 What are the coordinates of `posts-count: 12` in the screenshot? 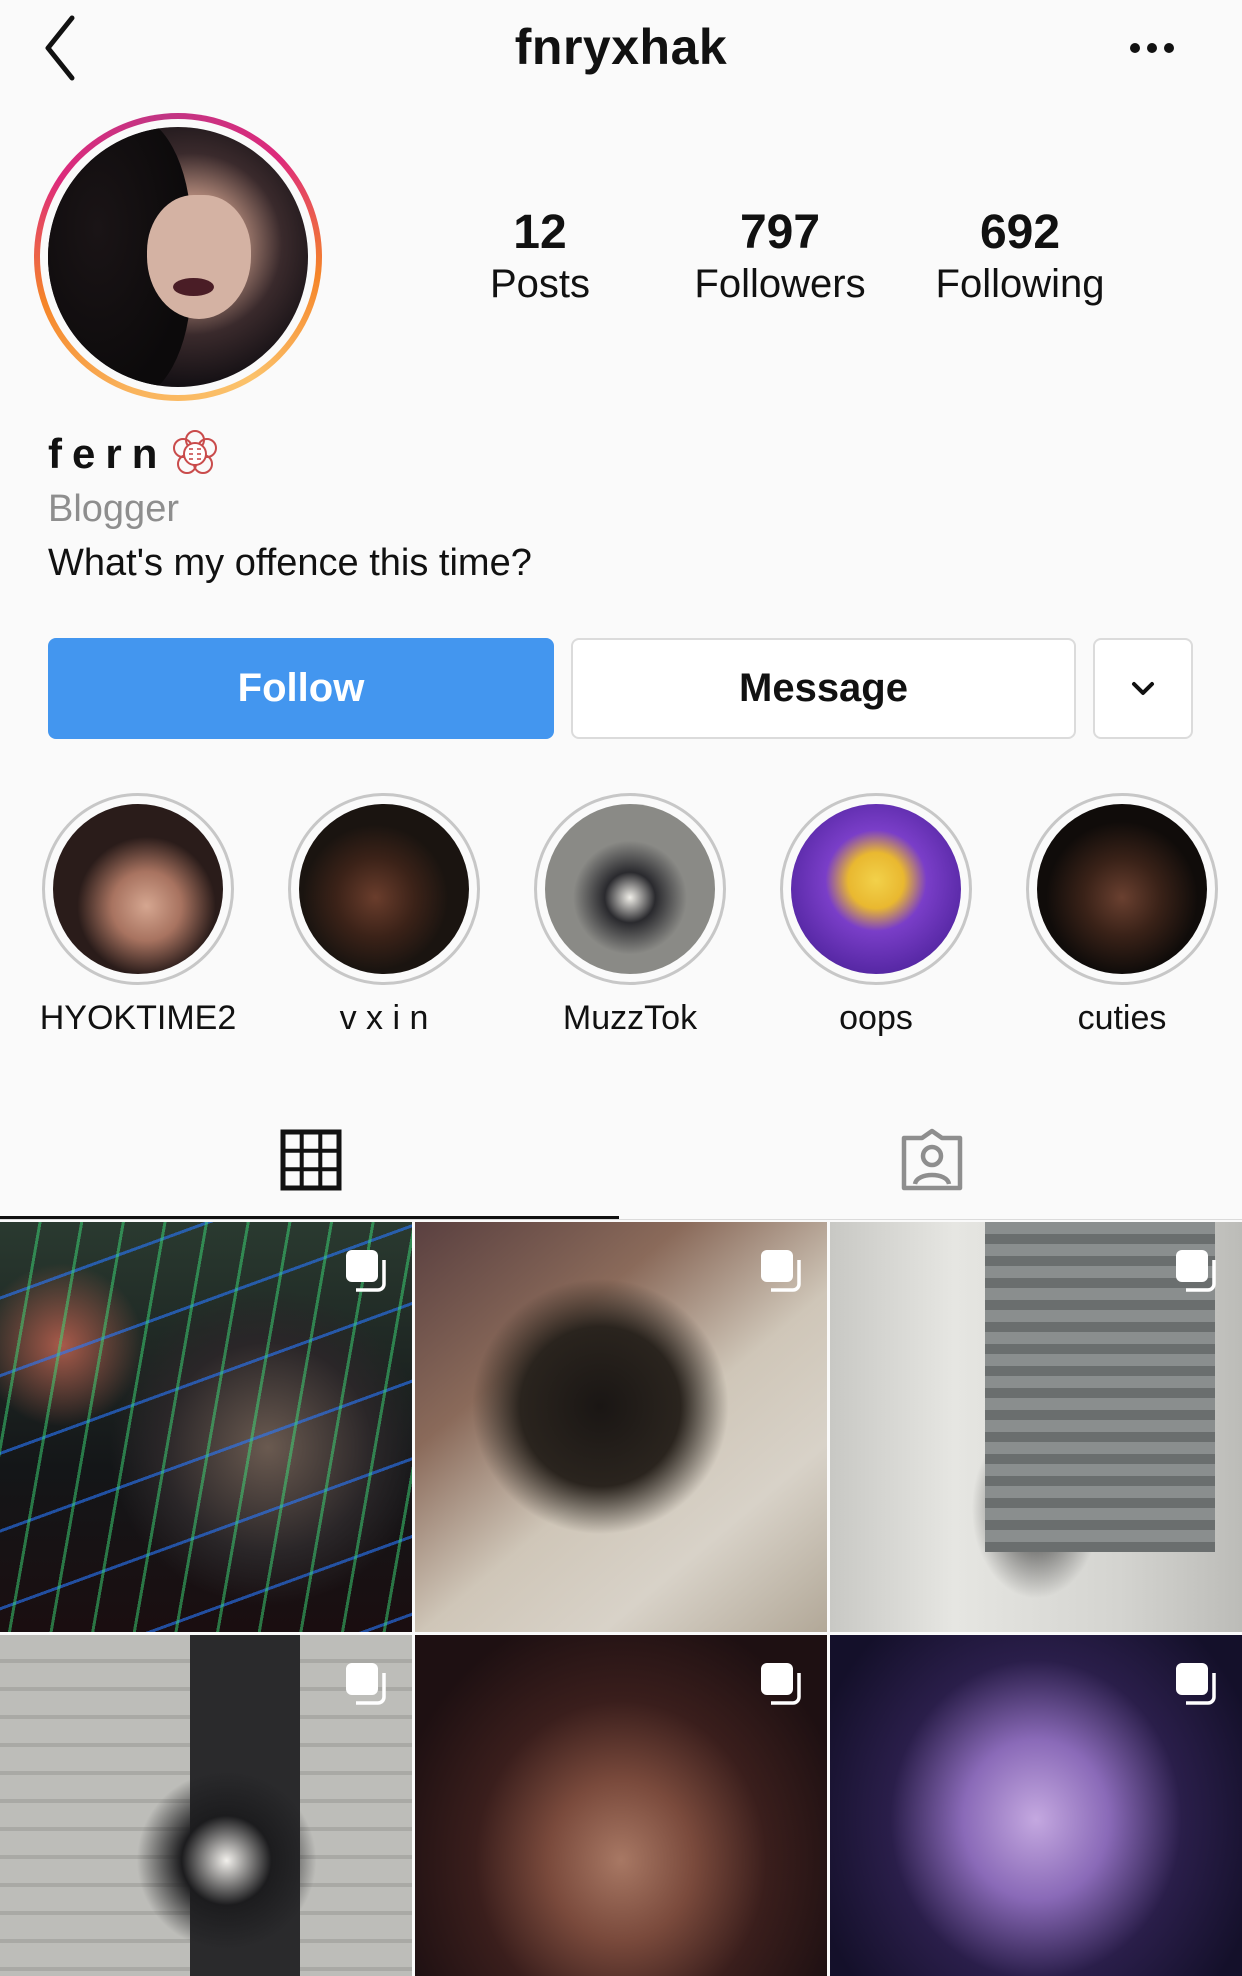 It's located at (540, 232).